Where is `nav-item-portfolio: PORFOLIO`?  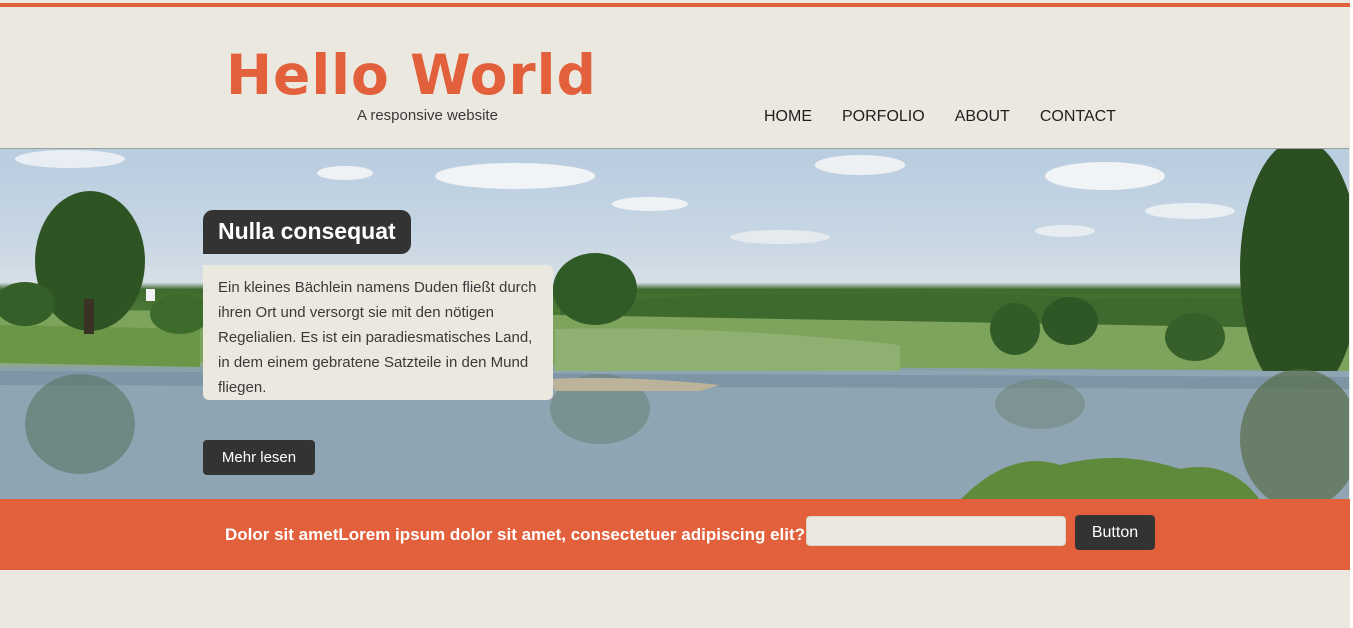 nav-item-portfolio: PORFOLIO is located at coordinates (883, 117).